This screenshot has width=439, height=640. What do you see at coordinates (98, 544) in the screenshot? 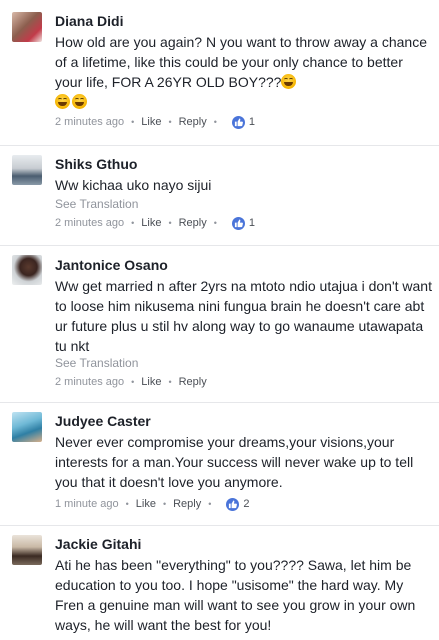
I see `commenter-name: Jackie Gitahi` at bounding box center [98, 544].